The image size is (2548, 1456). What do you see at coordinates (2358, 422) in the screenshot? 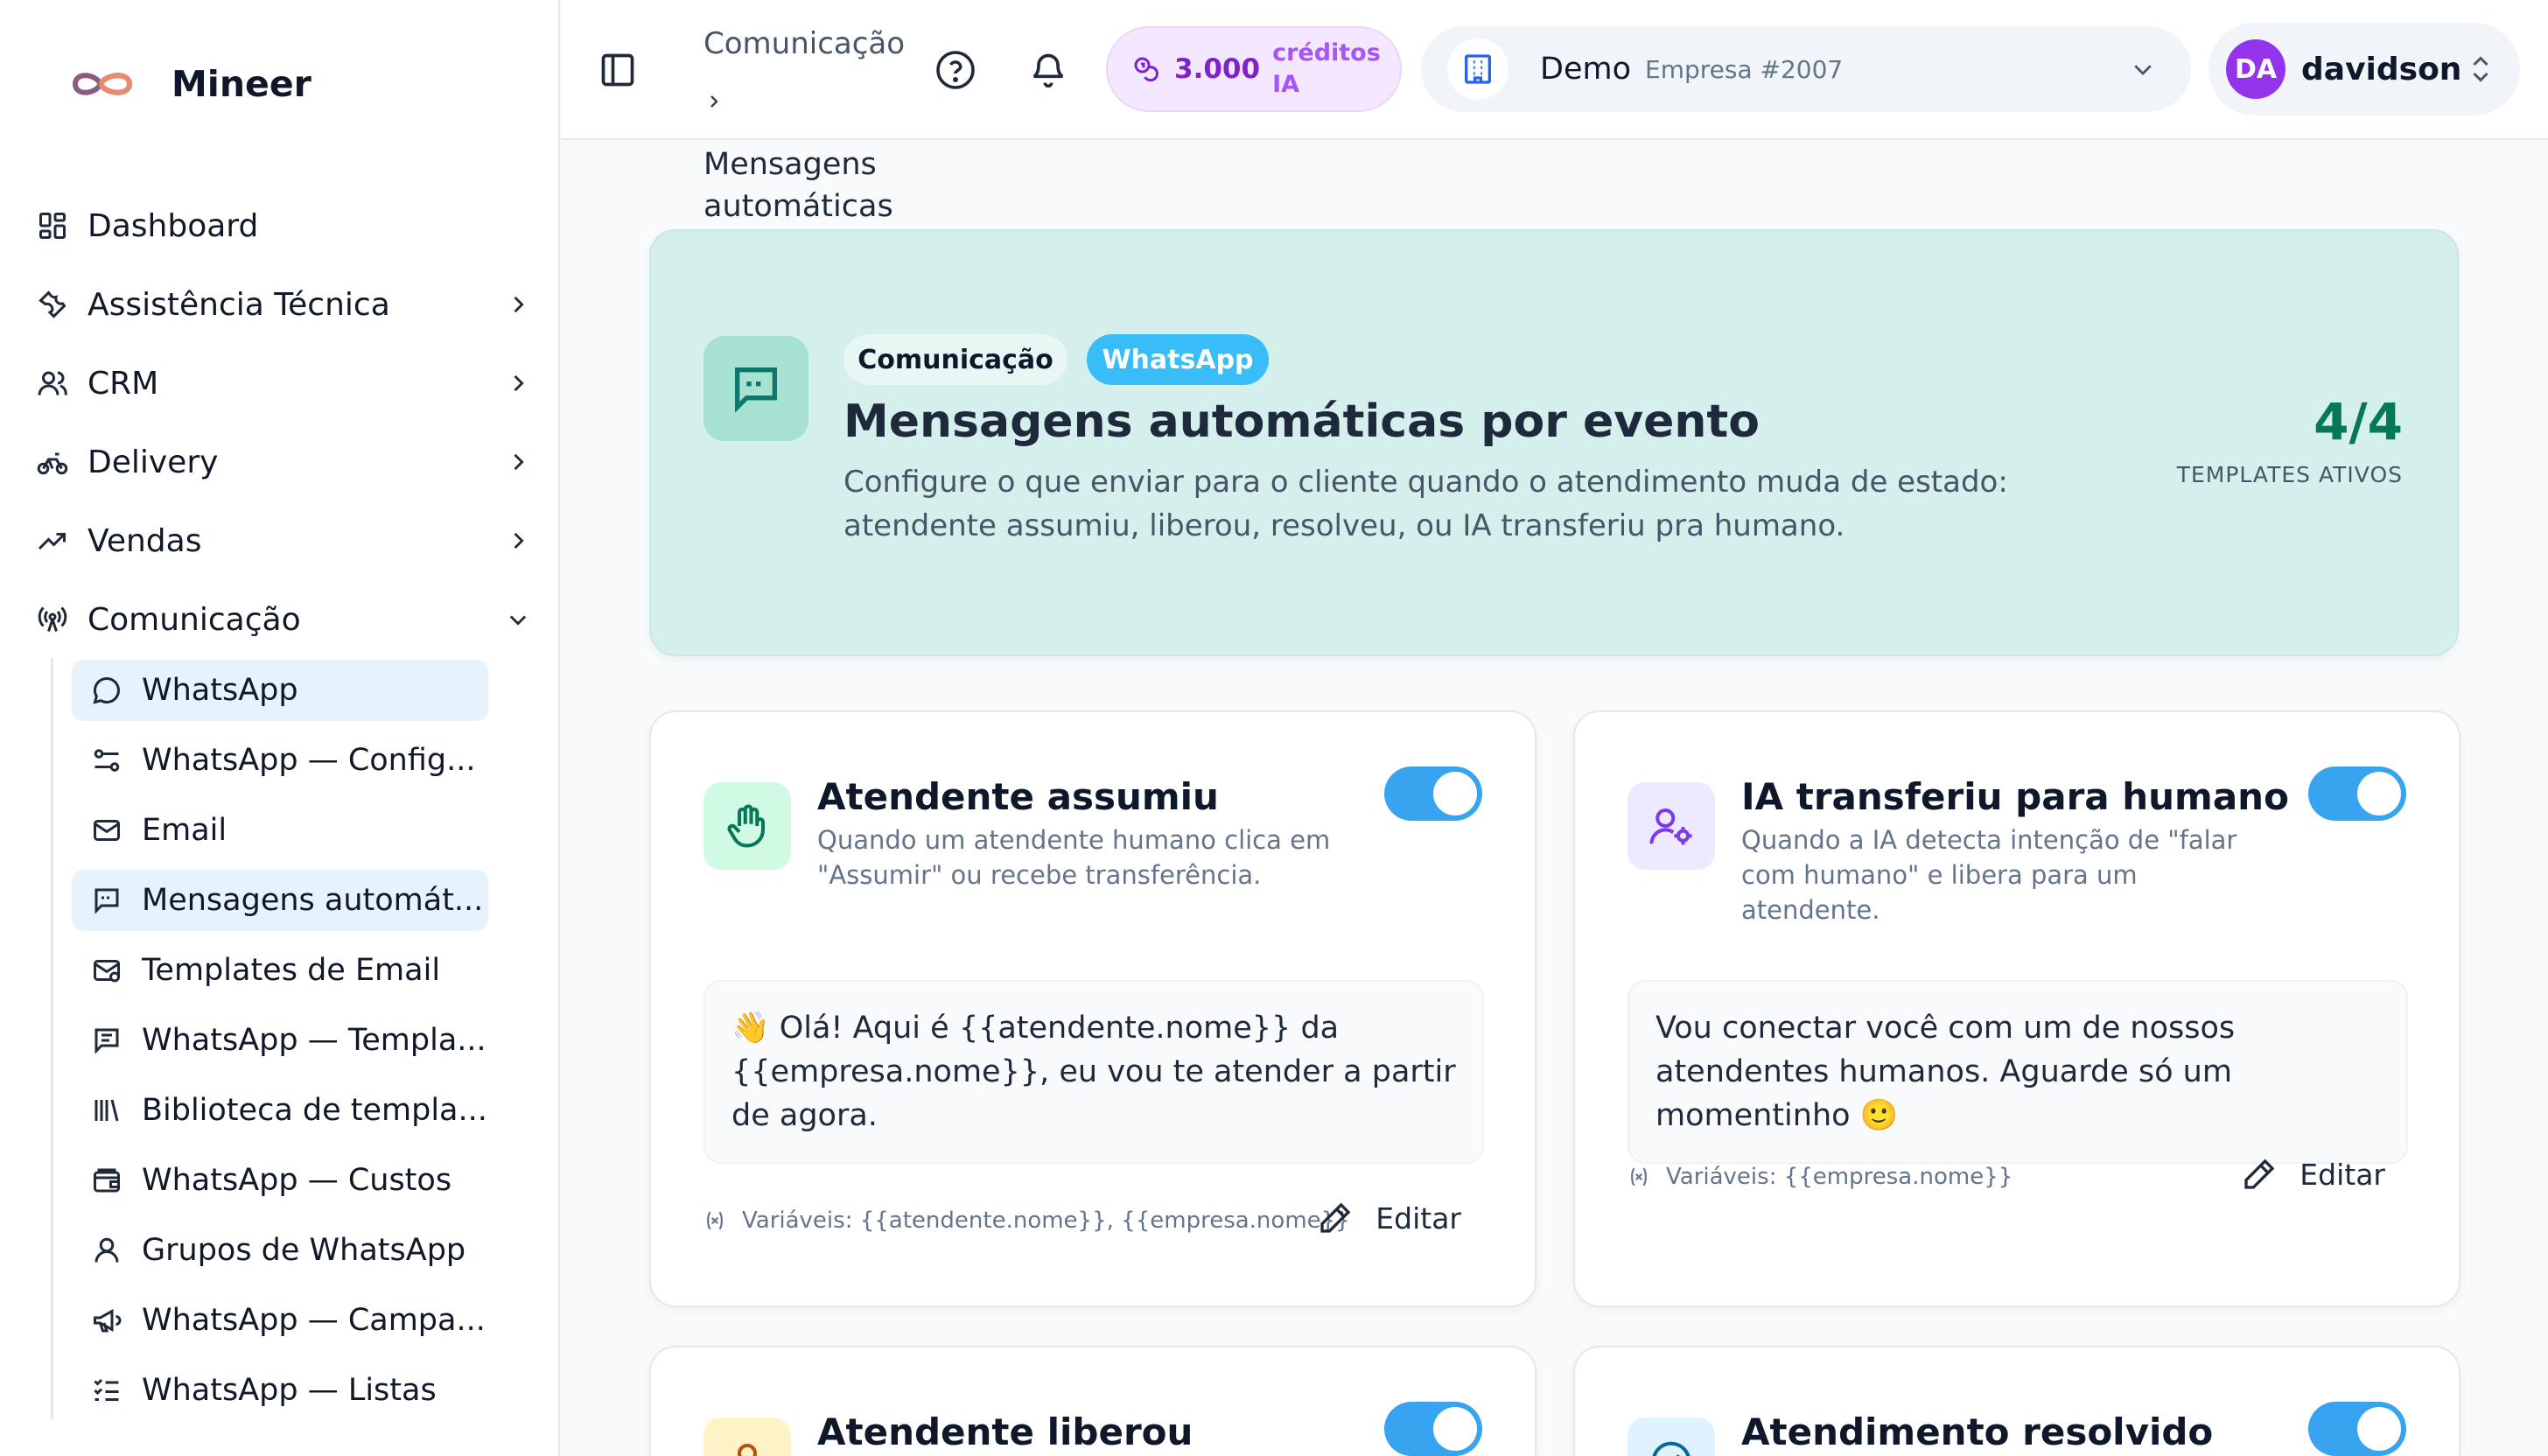
I see `active-templates-count: 4/4` at bounding box center [2358, 422].